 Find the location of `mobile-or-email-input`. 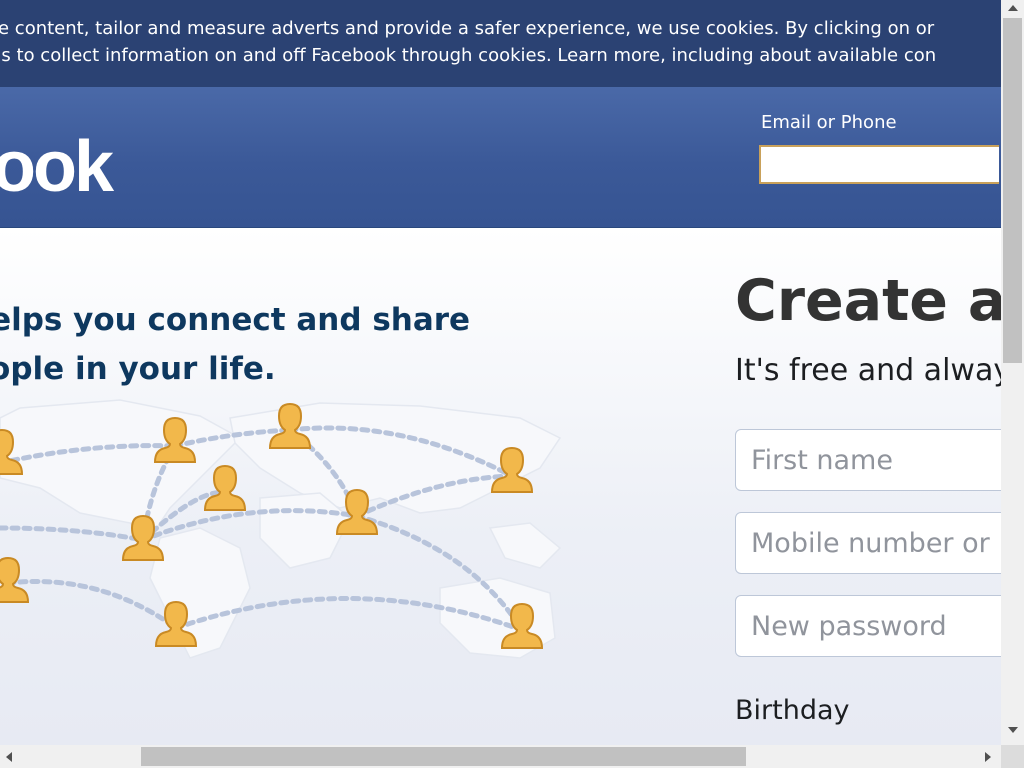

mobile-or-email-input is located at coordinates (868, 543).